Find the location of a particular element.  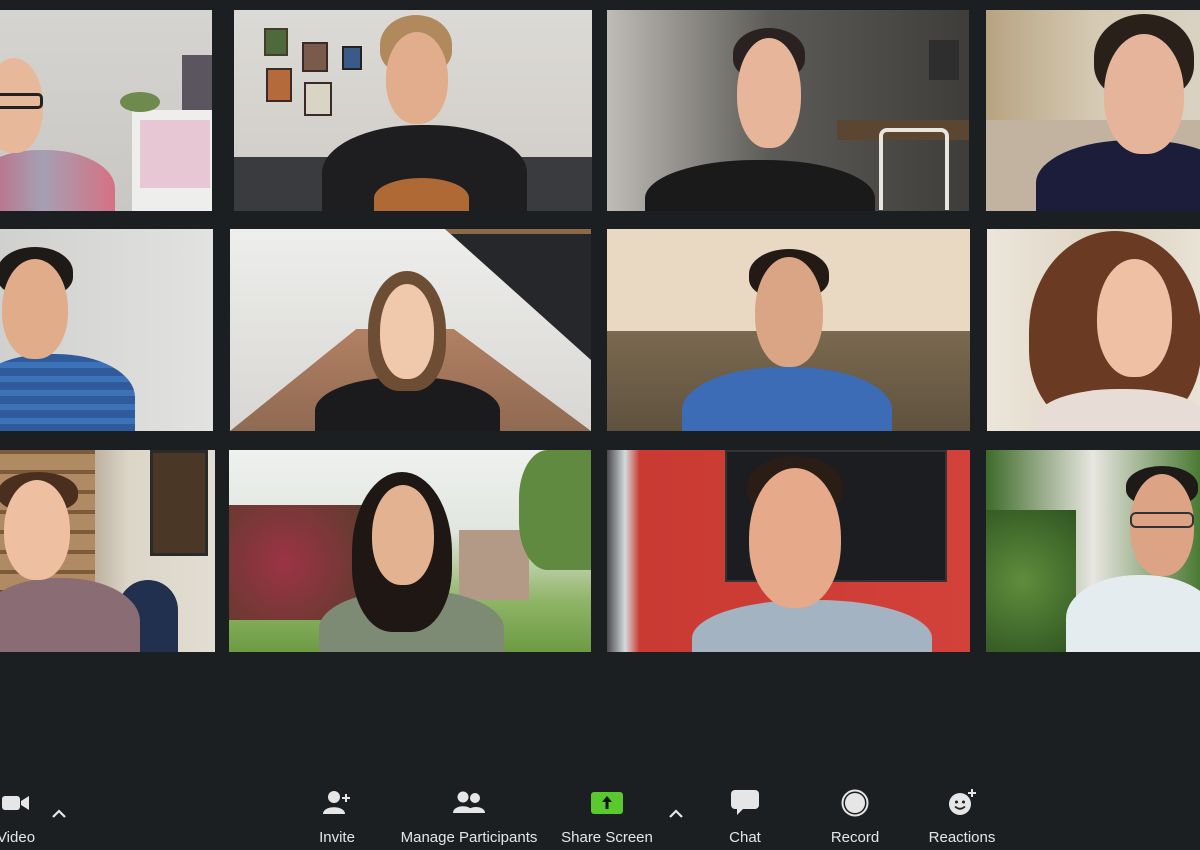

record-button: Record is located at coordinates (855, 815).